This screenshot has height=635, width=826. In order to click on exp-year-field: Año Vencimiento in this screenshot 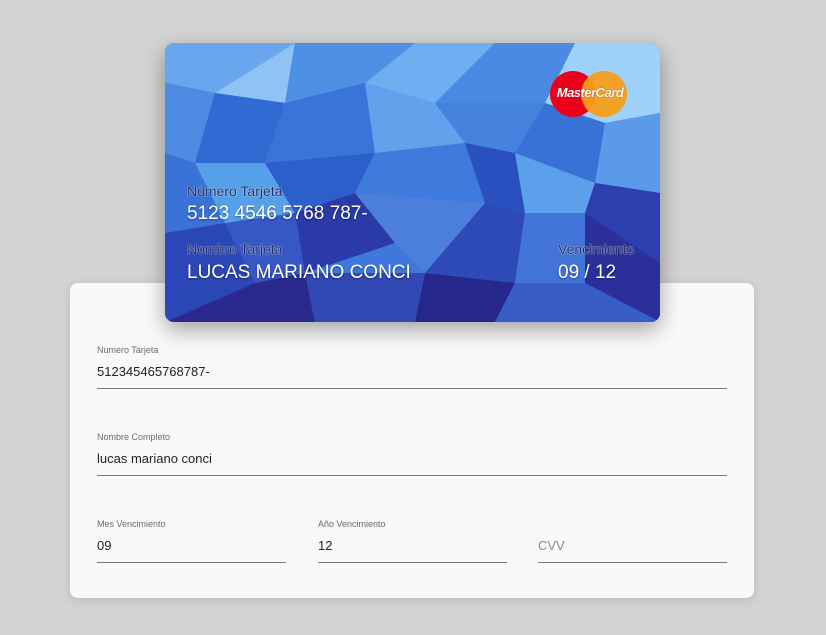, I will do `click(412, 541)`.